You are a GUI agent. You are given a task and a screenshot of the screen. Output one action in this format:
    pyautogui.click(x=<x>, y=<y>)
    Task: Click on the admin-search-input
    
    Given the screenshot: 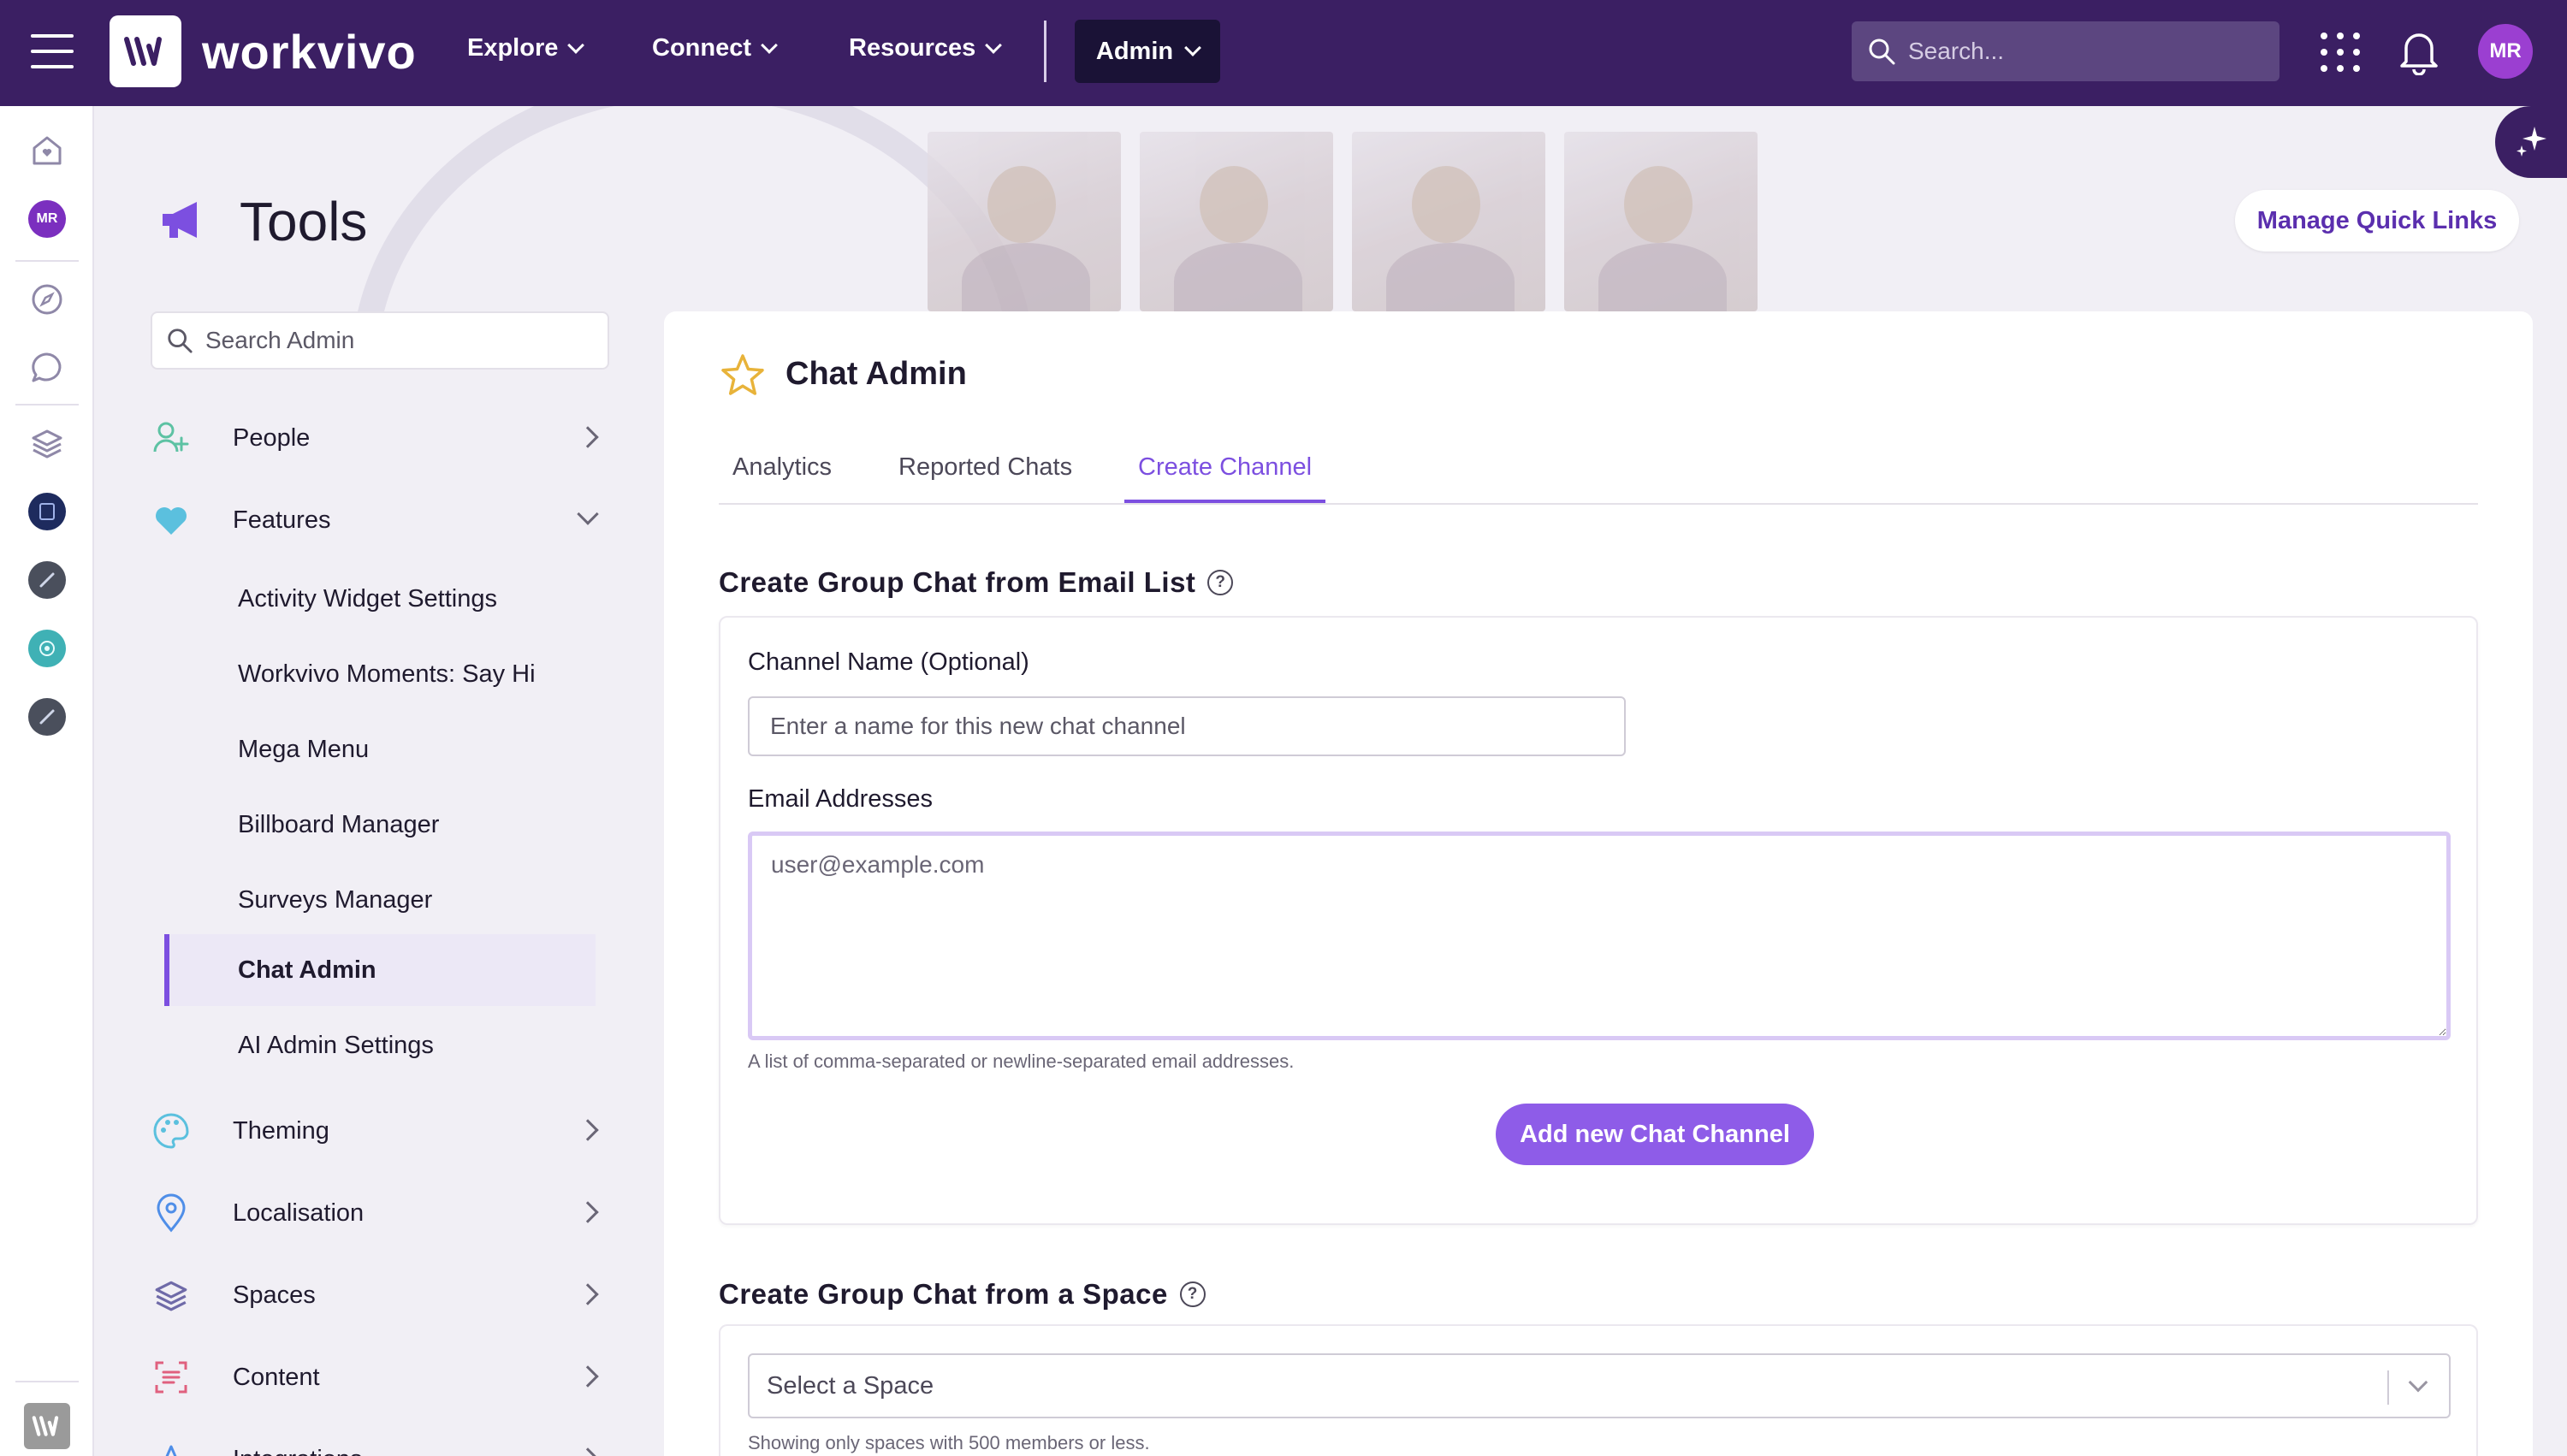 What is the action you would take?
    pyautogui.click(x=398, y=340)
    